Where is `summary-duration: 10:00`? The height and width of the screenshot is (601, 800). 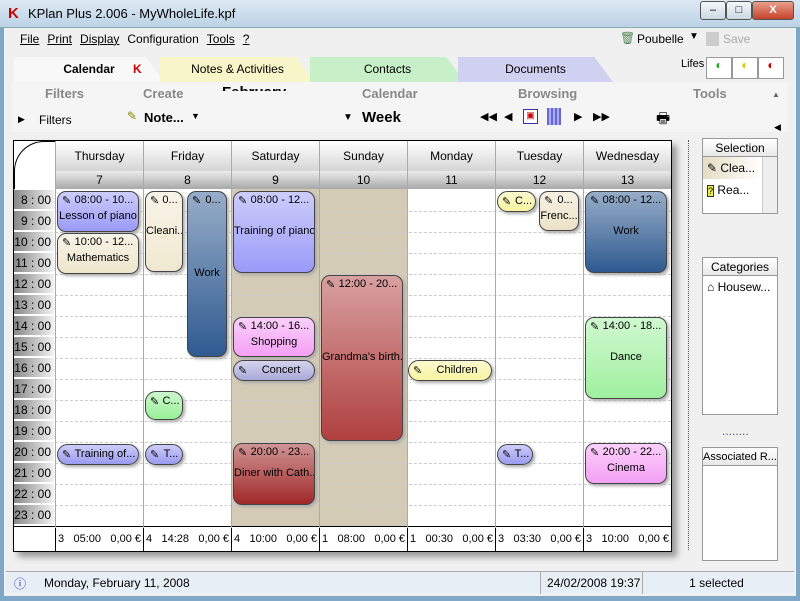 summary-duration: 10:00 is located at coordinates (263, 539).